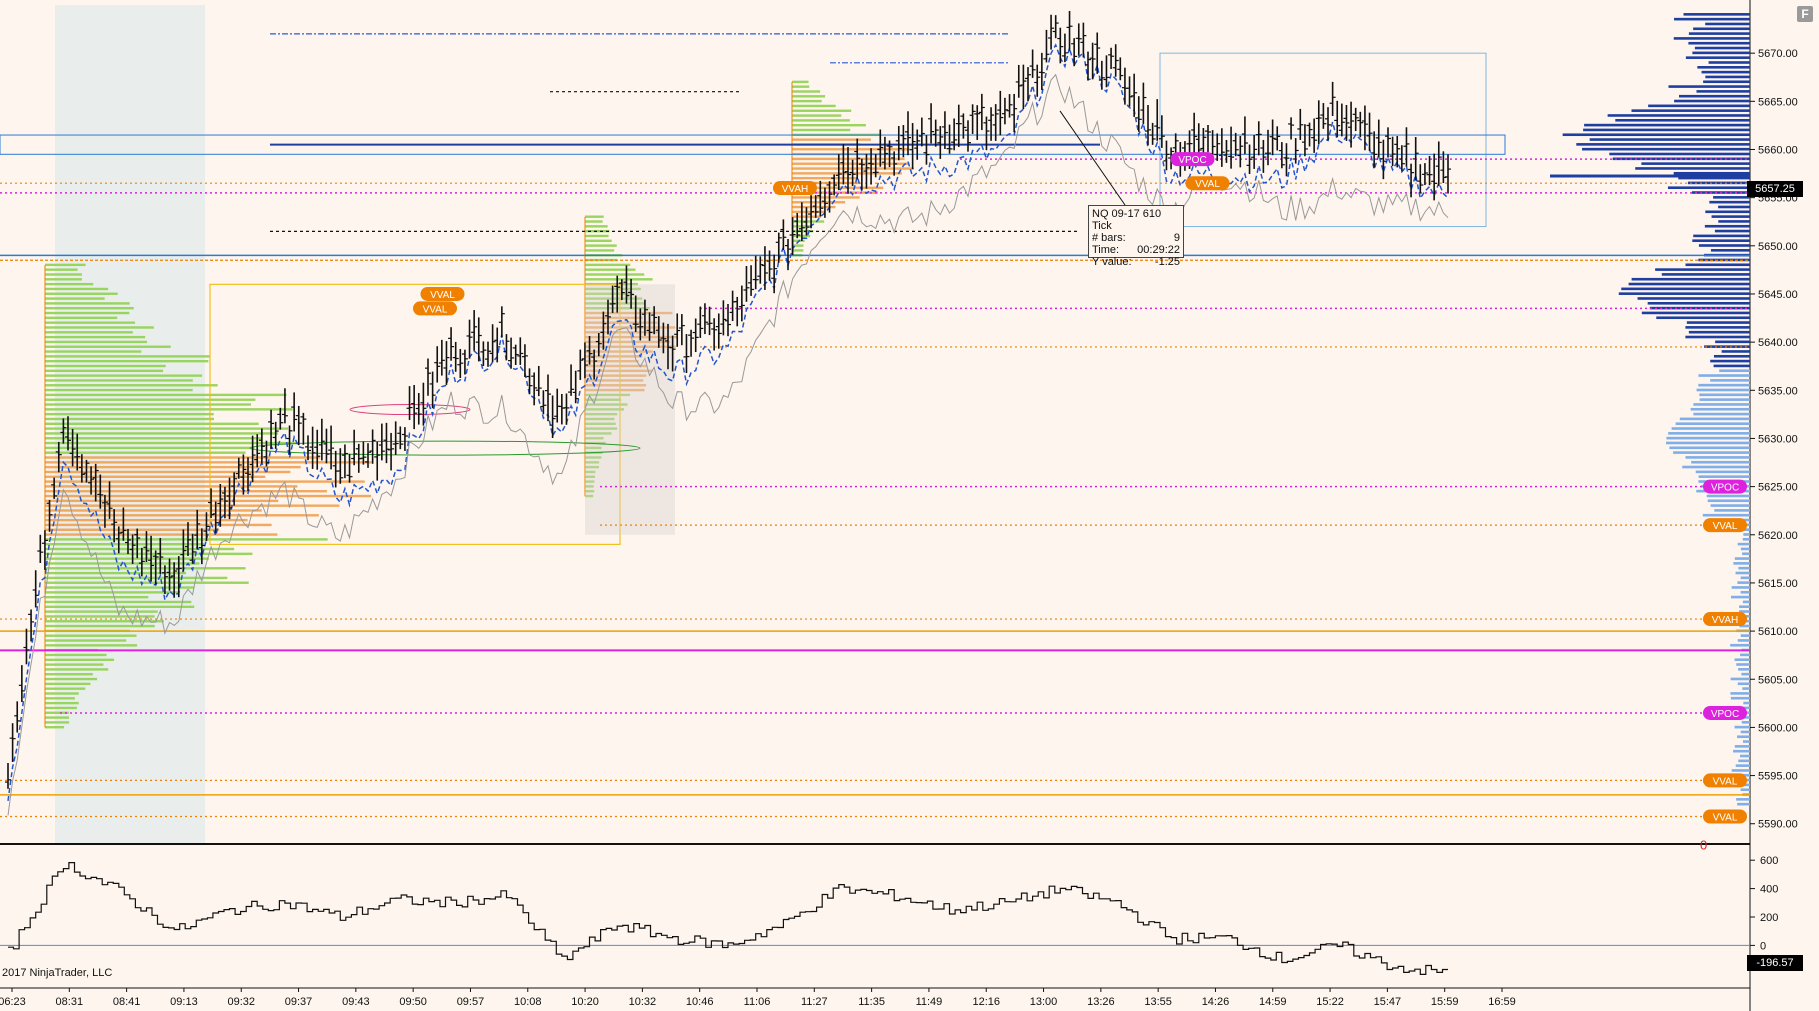  What do you see at coordinates (1778, 391) in the screenshot?
I see `price-tick-label: 5635.00` at bounding box center [1778, 391].